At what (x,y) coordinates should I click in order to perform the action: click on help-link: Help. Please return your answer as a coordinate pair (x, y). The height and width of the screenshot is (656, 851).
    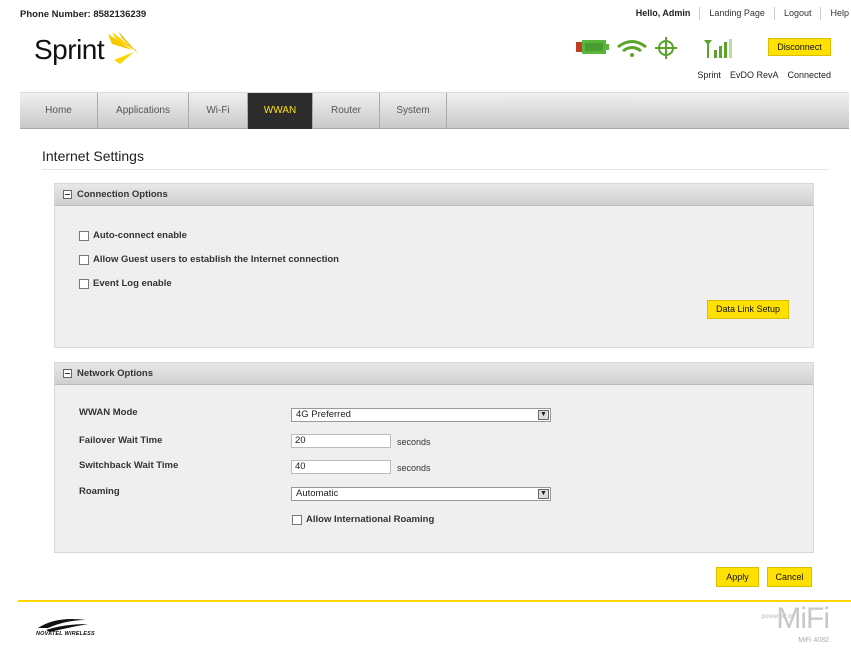
    Looking at the image, I should click on (836, 13).